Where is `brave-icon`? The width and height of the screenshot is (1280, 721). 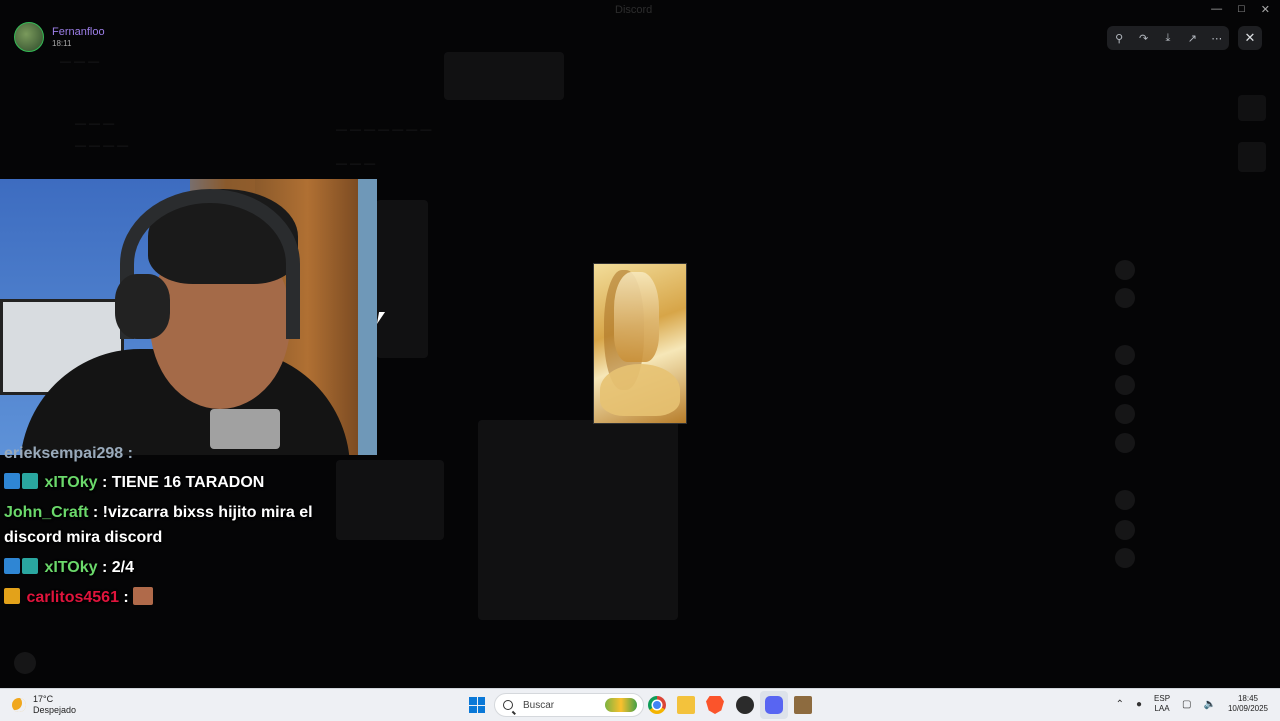
brave-icon is located at coordinates (715, 705).